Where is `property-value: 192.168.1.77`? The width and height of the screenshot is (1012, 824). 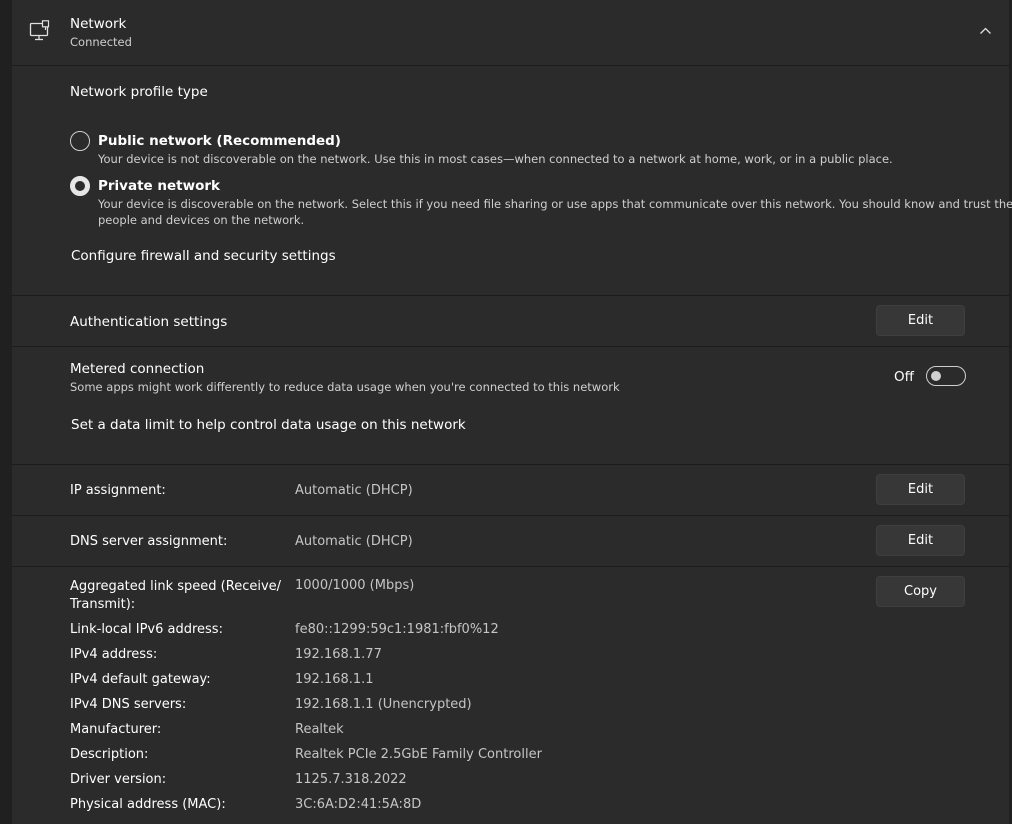 property-value: 192.168.1.77 is located at coordinates (338, 654).